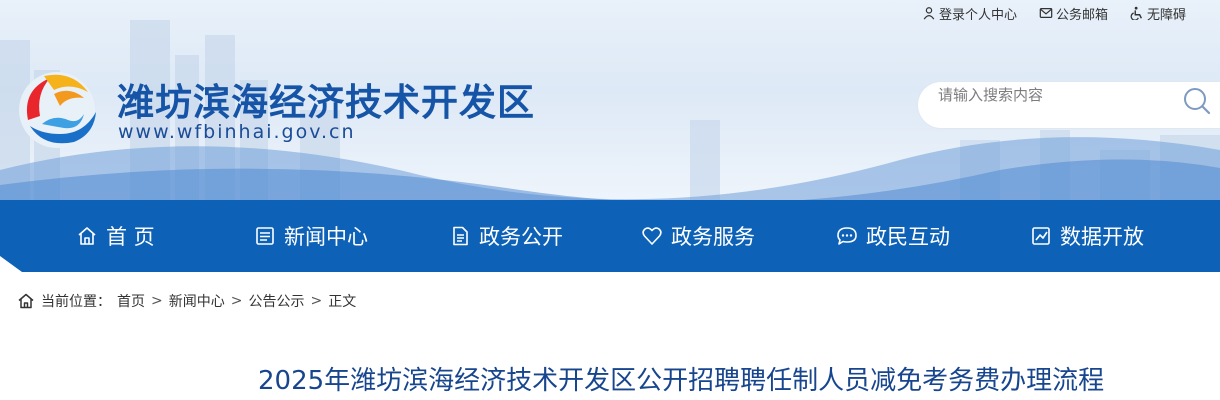  Describe the element at coordinates (1166, 15) in the screenshot. I see `accessibility-label: 无障碍` at that location.